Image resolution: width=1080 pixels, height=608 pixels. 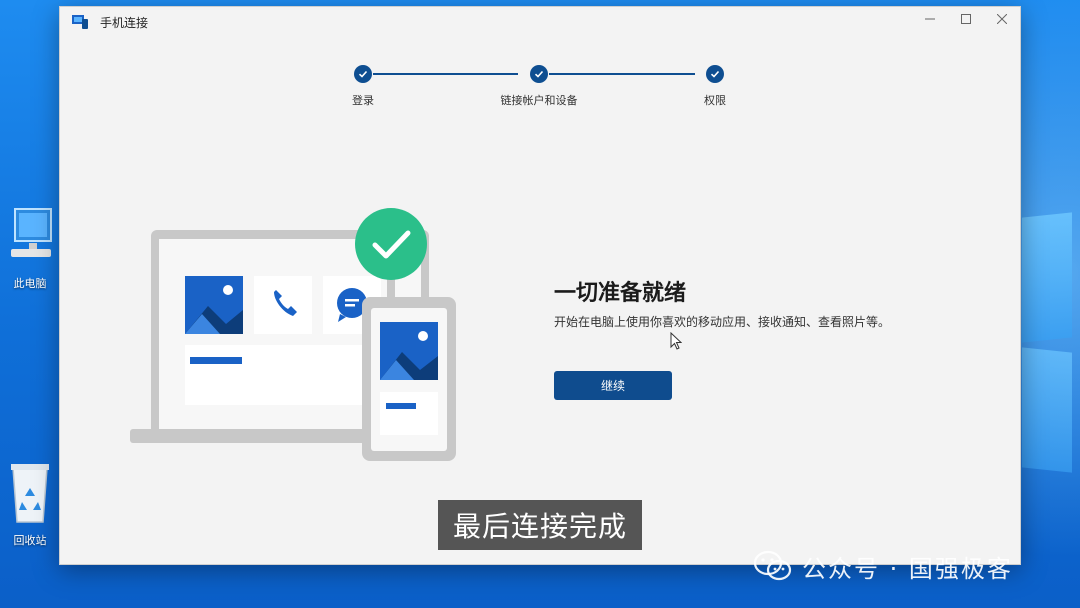 I want to click on laptop-phone-illustration, so click(x=293, y=334).